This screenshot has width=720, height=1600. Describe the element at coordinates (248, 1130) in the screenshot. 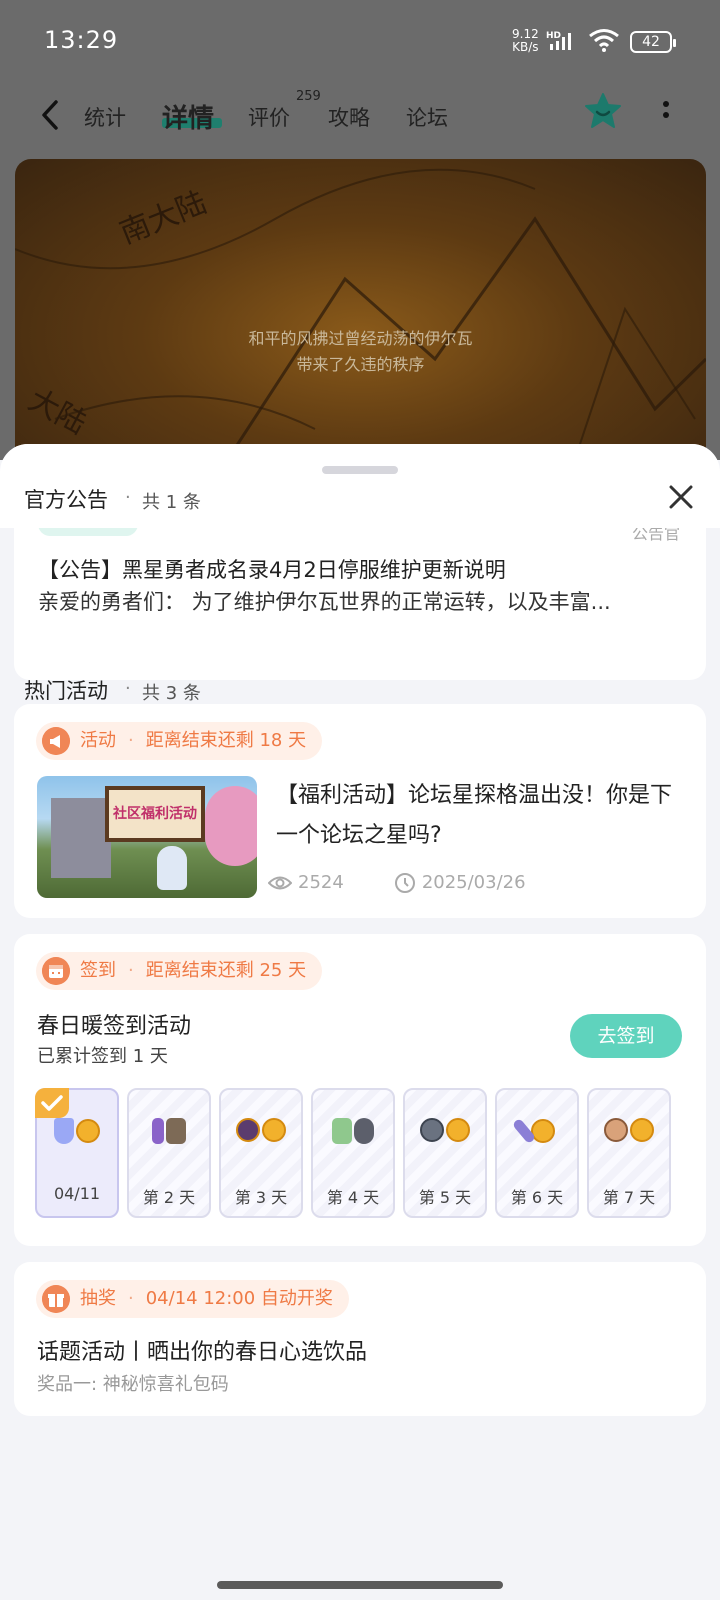

I see `token-icon` at that location.